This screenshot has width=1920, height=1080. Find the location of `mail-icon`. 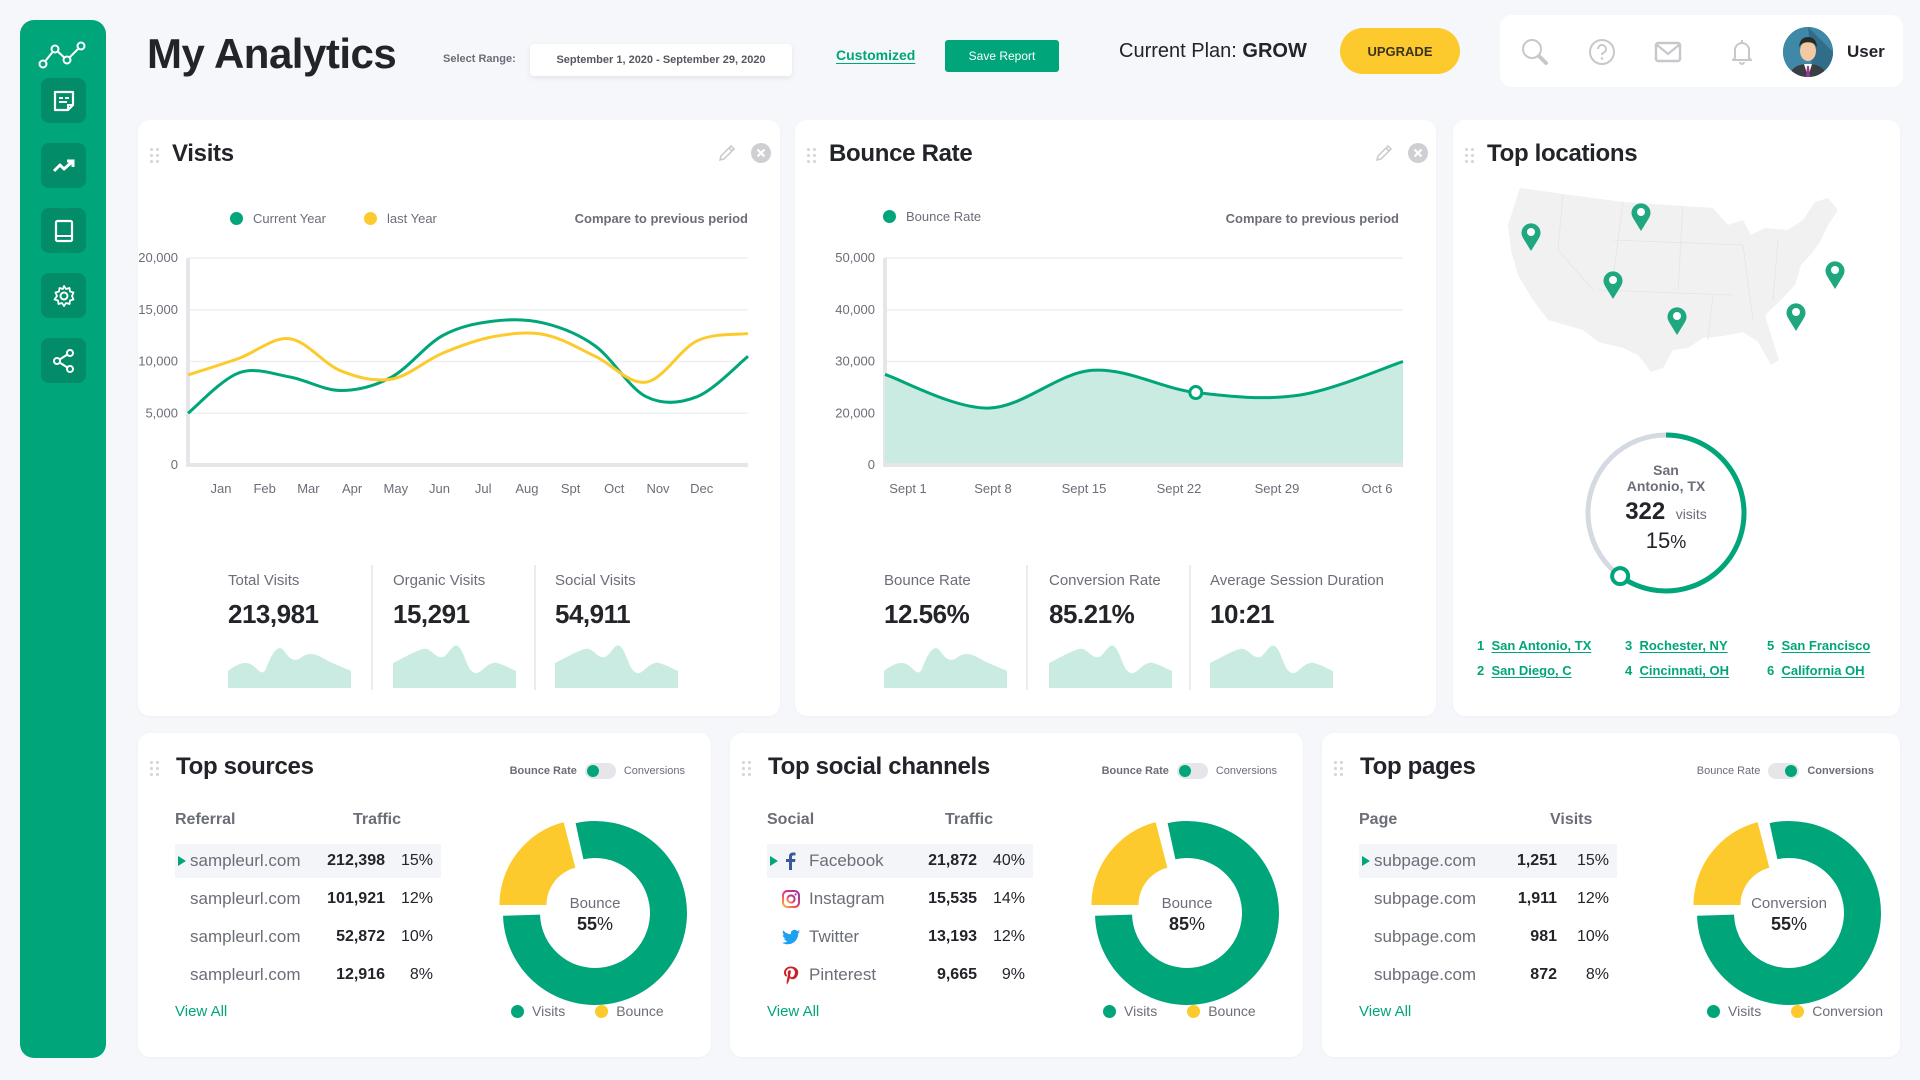

mail-icon is located at coordinates (1668, 52).